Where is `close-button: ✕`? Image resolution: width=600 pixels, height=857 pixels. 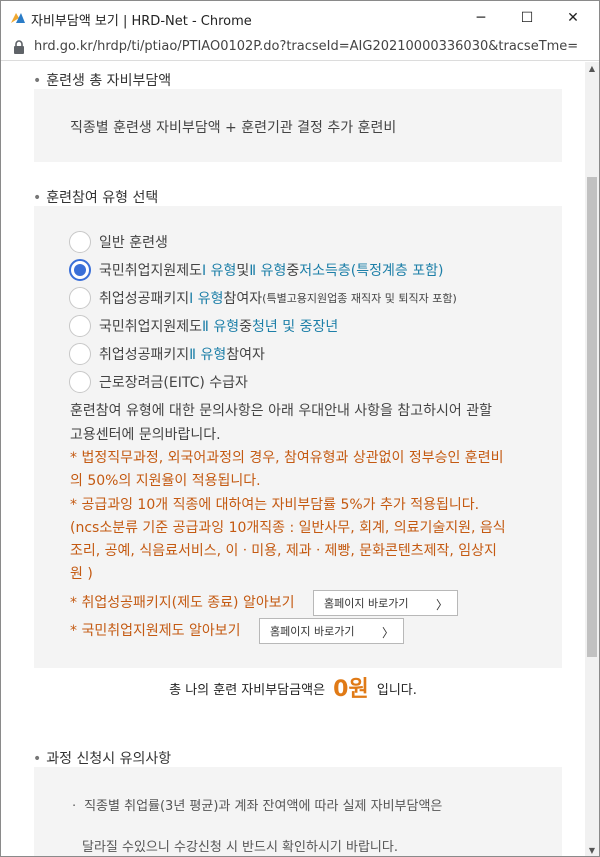 close-button: ✕ is located at coordinates (573, 18).